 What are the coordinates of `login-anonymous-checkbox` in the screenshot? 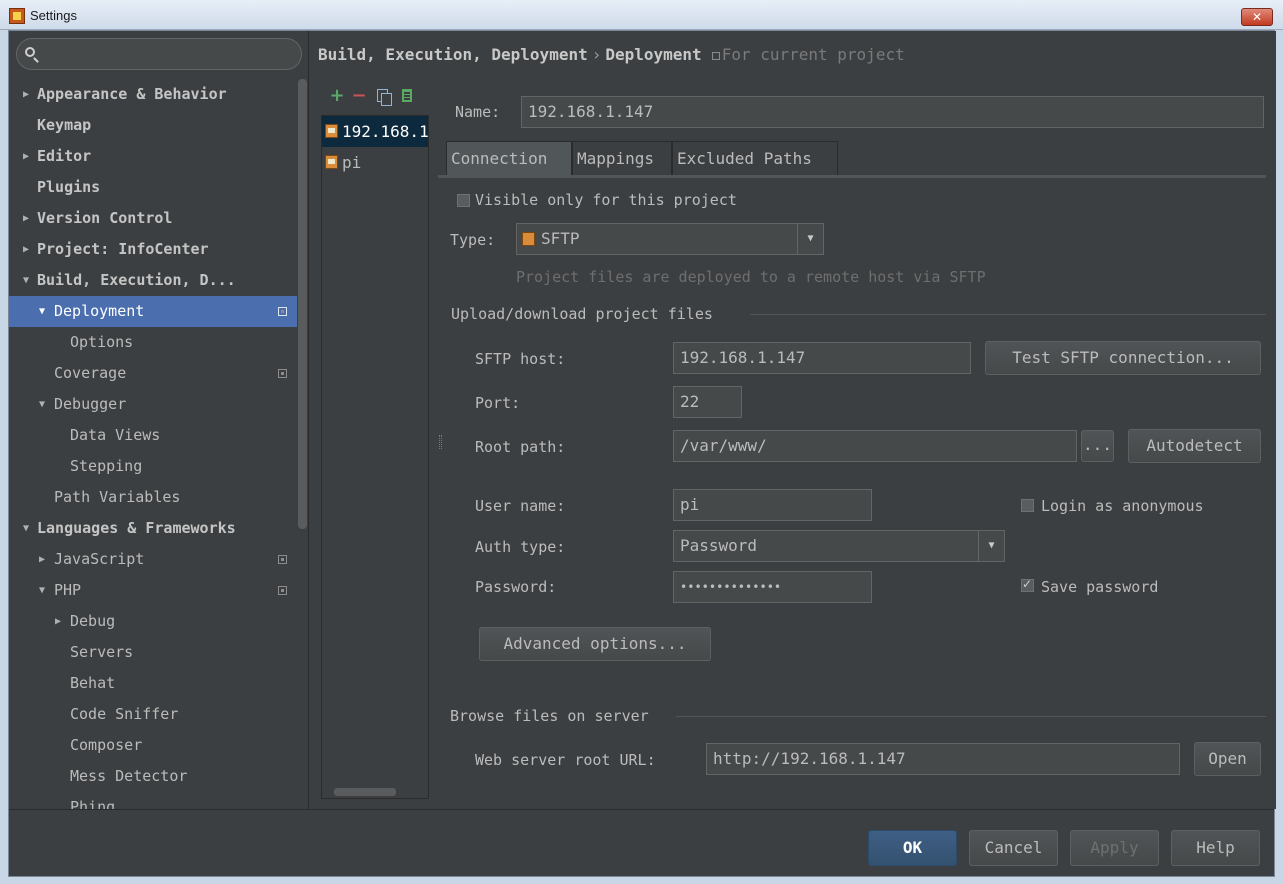 It's located at (1027, 505).